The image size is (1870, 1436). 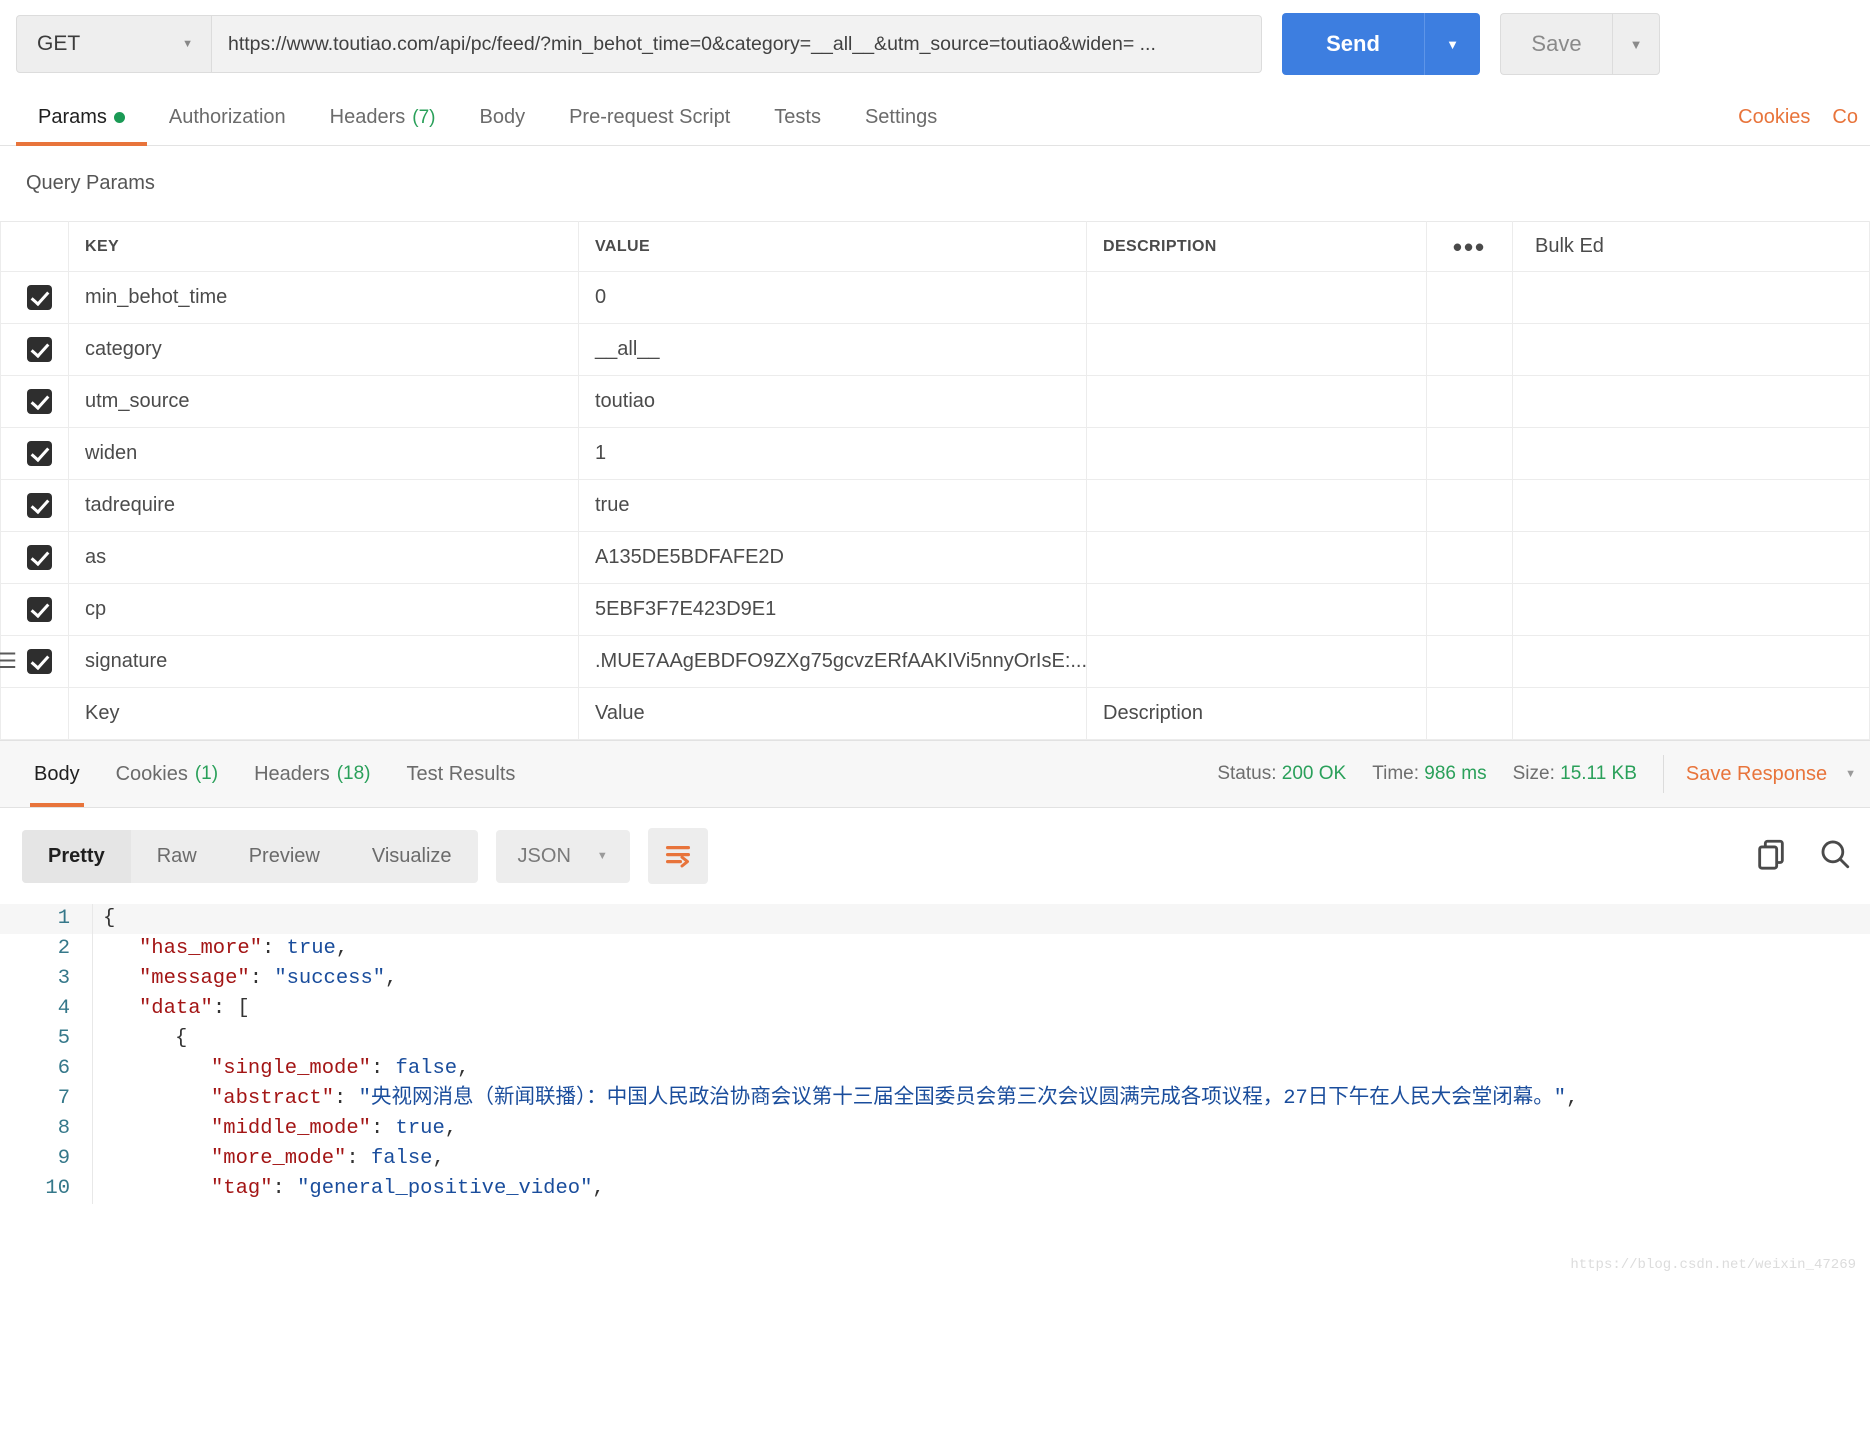 What do you see at coordinates (76, 856) in the screenshot?
I see `view-mode-pretty: Pretty` at bounding box center [76, 856].